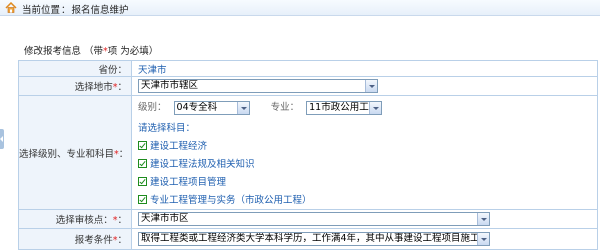  I want to click on level-major-selectors: 级别： 04专全科 专业： 11市政公用工程, so click(260, 107).